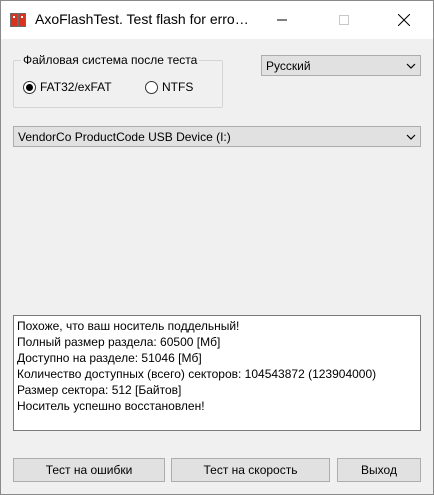 This screenshot has height=495, width=434. Describe the element at coordinates (124, 137) in the screenshot. I see `device-selected: VendorCo ProductCode USB Device (I:)` at that location.